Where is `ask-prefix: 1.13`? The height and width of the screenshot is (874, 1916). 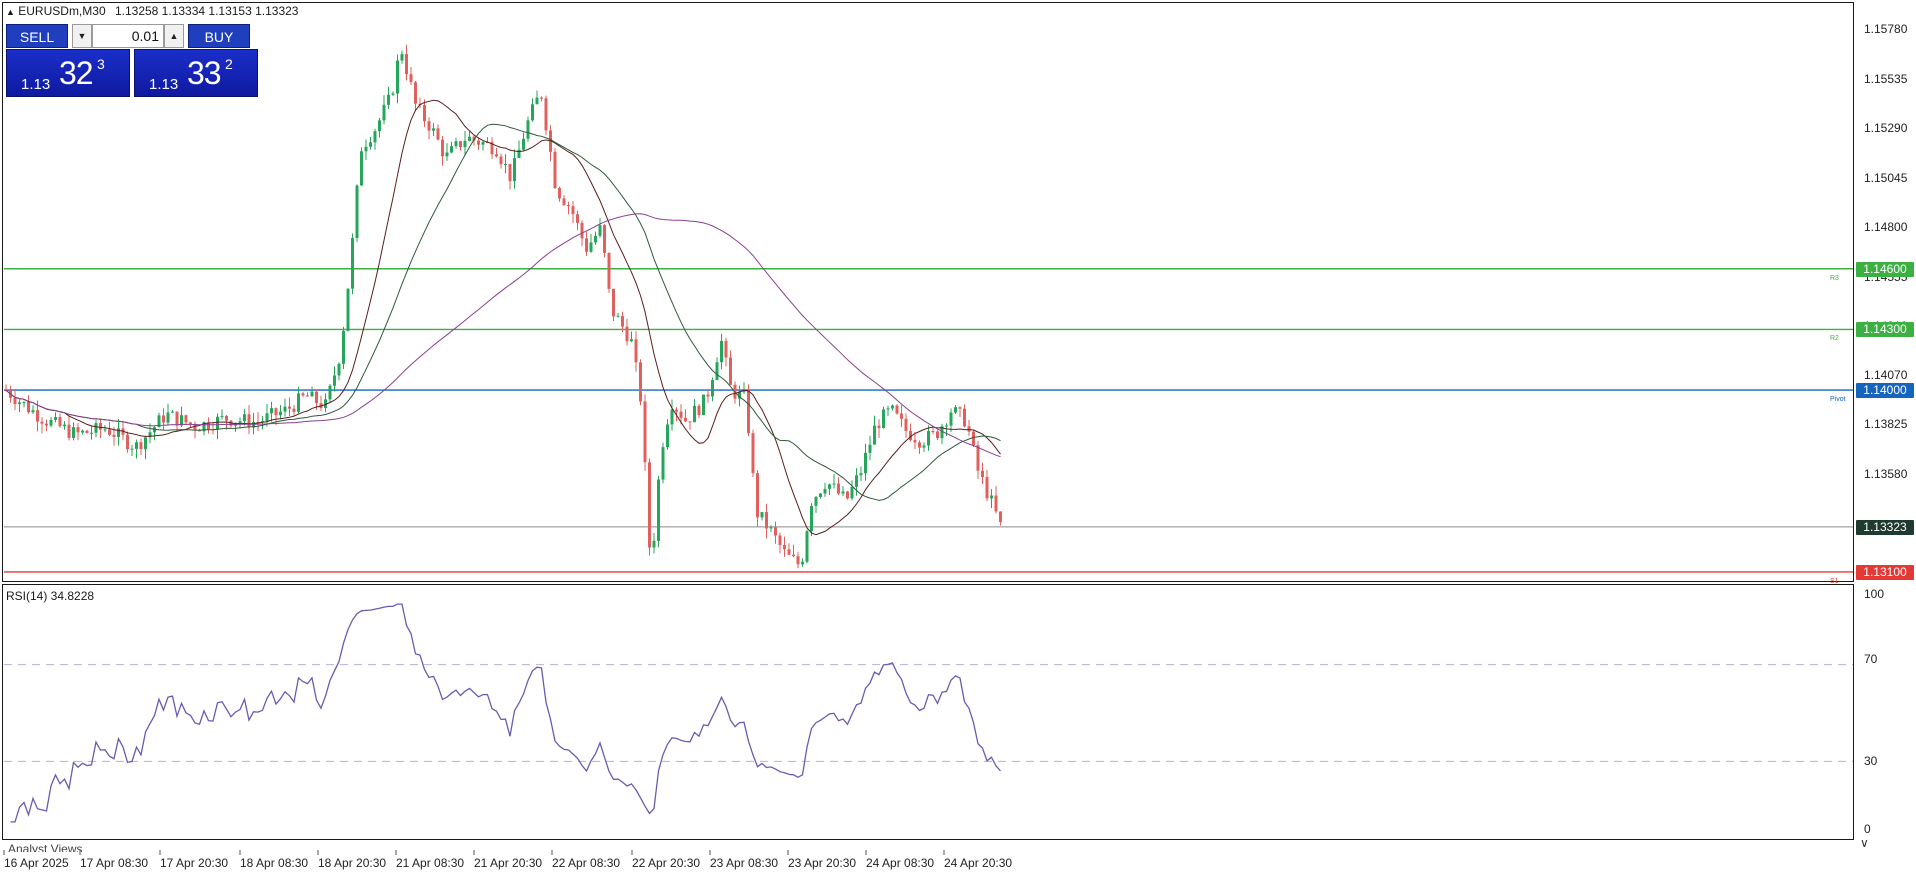 ask-prefix: 1.13 is located at coordinates (164, 84).